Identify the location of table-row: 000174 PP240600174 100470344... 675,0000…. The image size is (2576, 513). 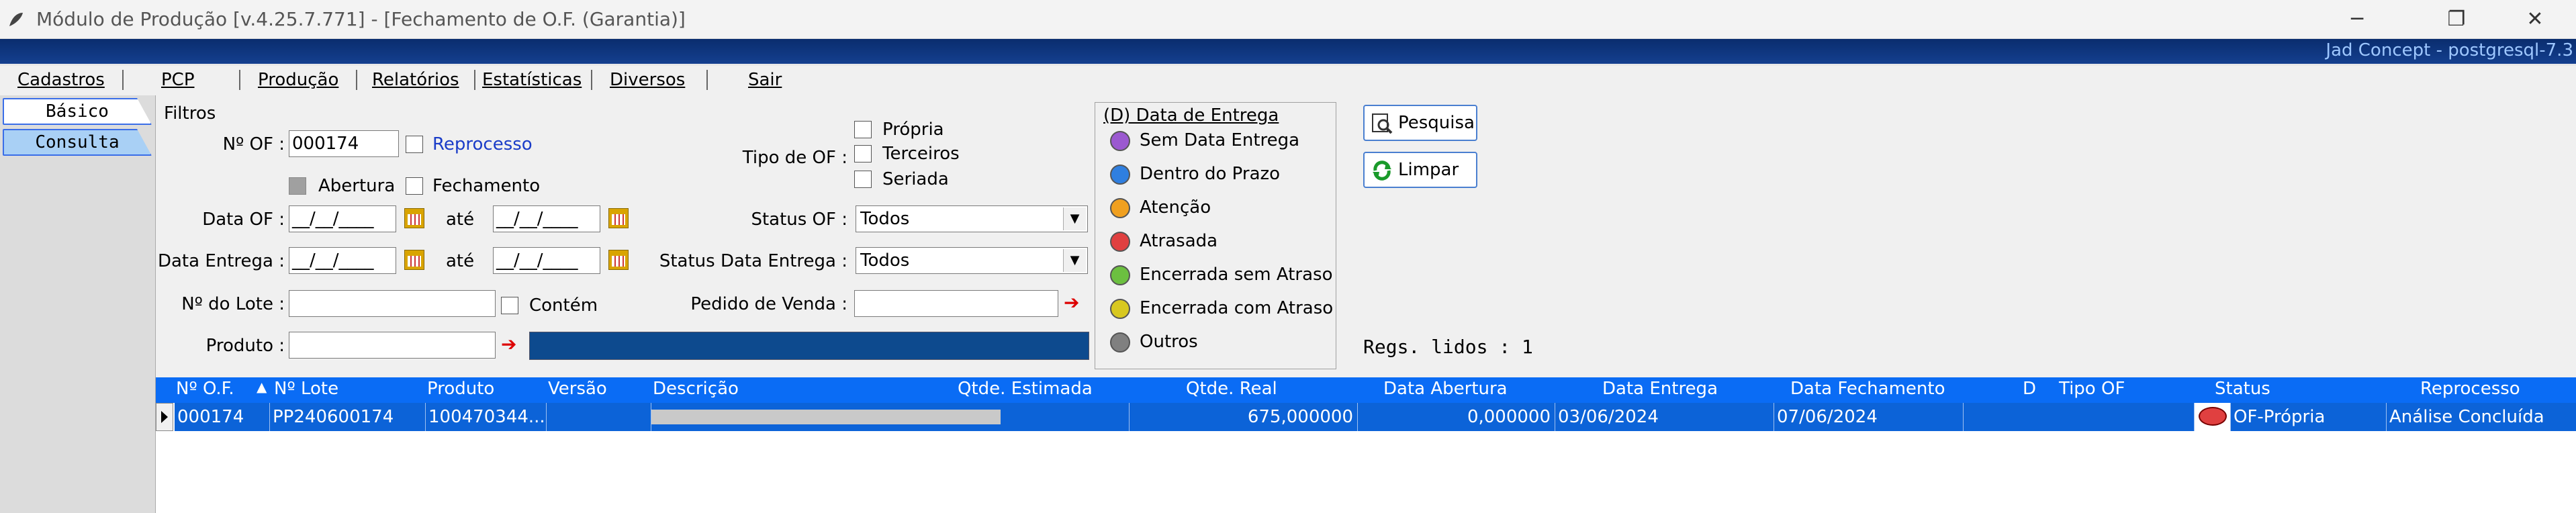
(1375, 417).